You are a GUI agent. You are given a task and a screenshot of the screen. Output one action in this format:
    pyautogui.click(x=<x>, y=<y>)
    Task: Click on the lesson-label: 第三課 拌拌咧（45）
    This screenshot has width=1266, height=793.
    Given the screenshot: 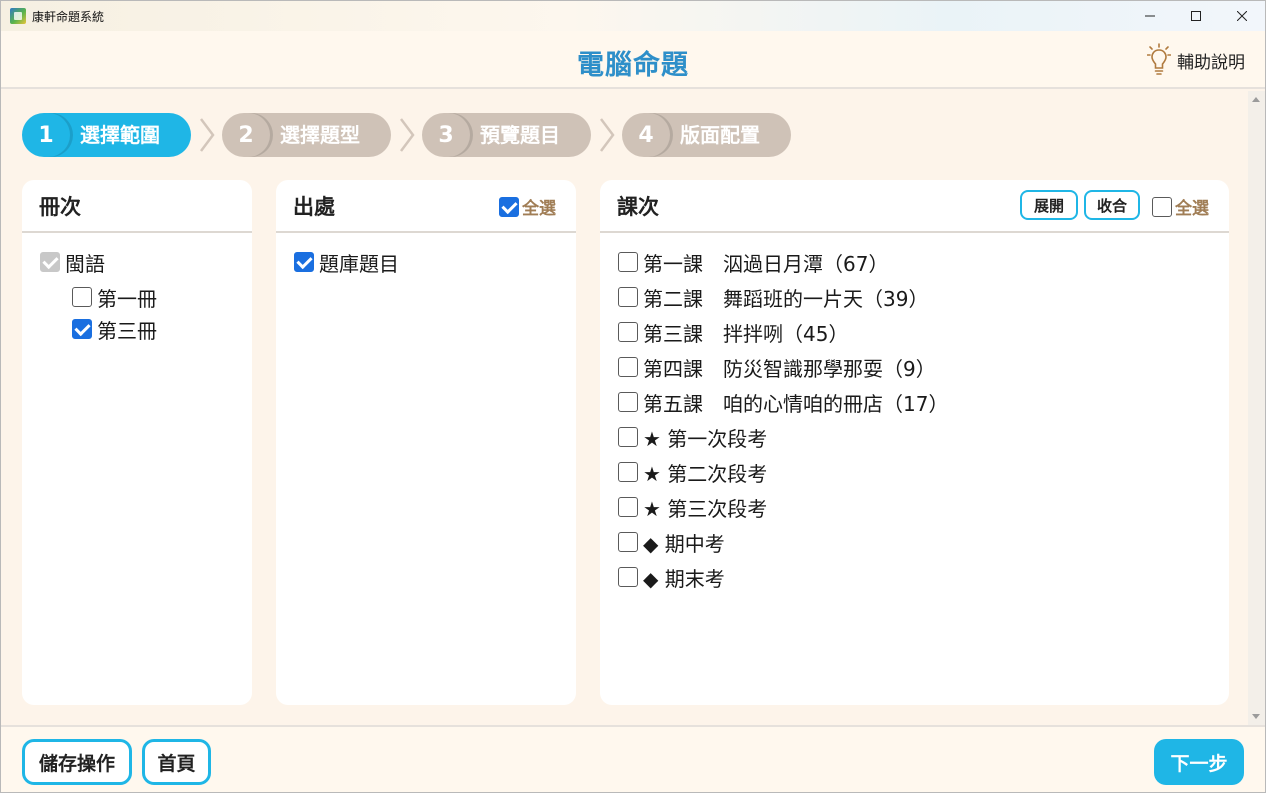 What is the action you would take?
    pyautogui.click(x=746, y=333)
    